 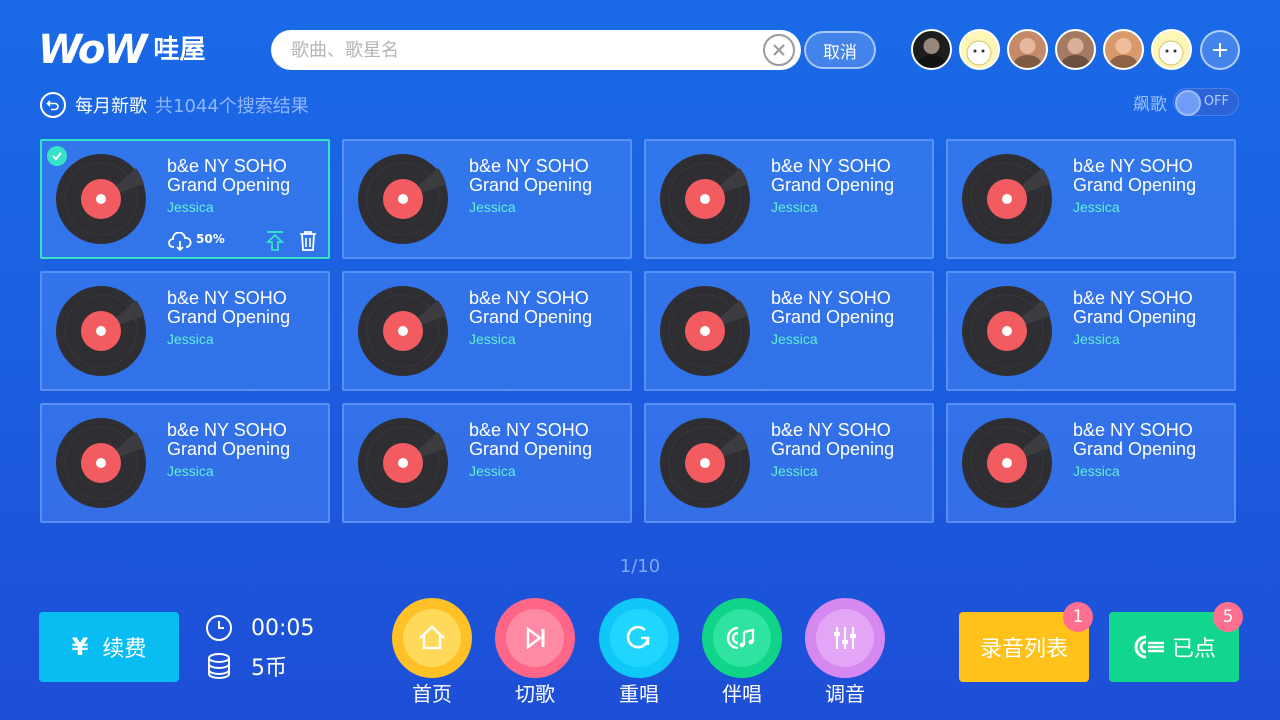 I want to click on biaoge-toggle-row: 飙歌 OFF, so click(x=1186, y=102).